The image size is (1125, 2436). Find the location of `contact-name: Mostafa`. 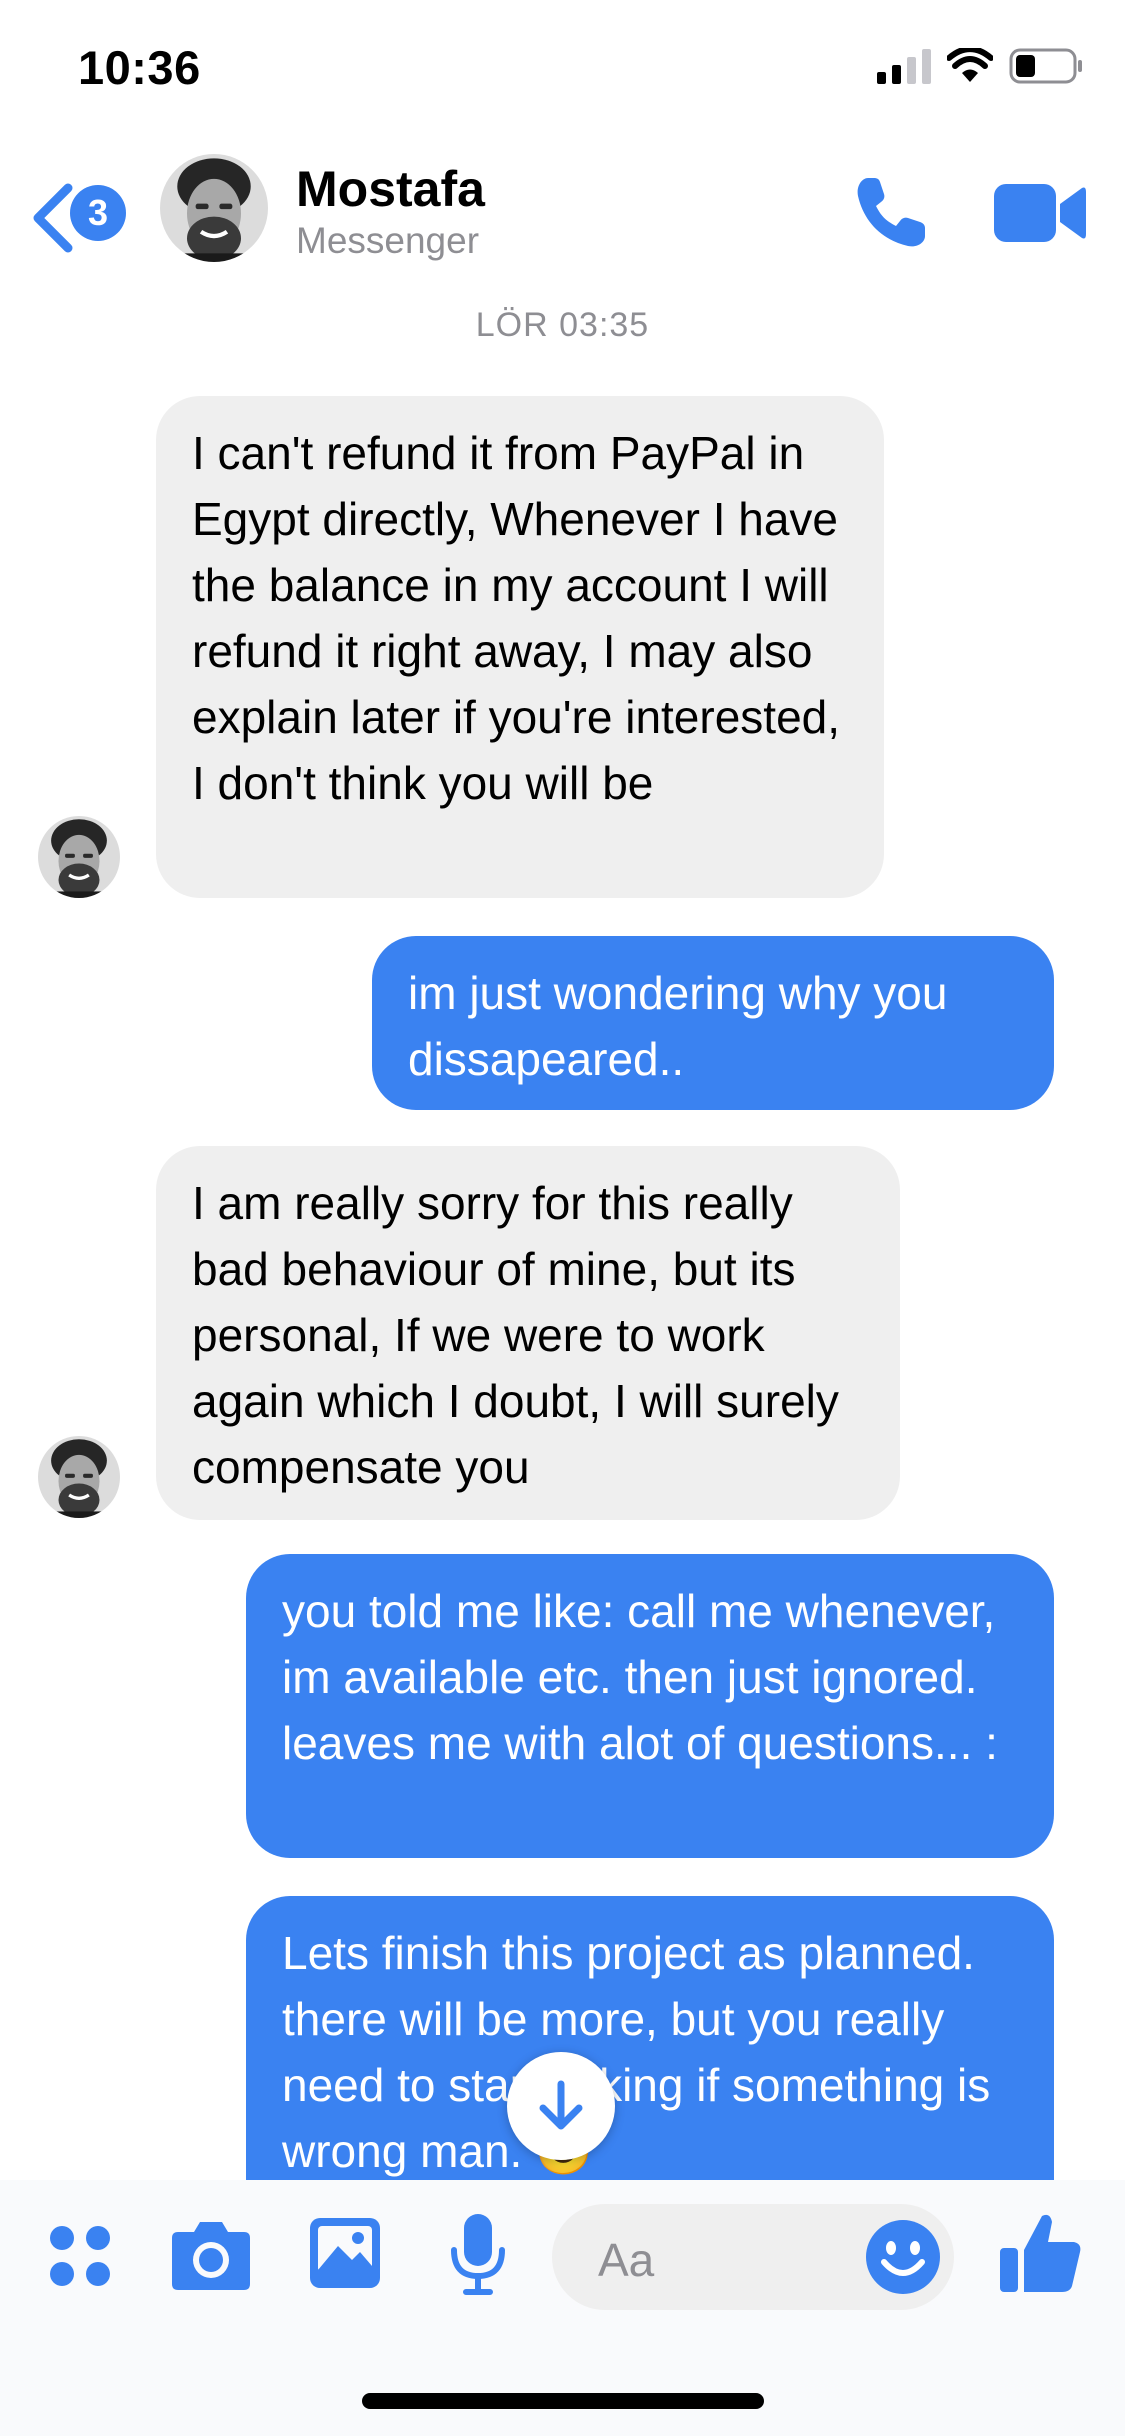

contact-name: Mostafa is located at coordinates (390, 189).